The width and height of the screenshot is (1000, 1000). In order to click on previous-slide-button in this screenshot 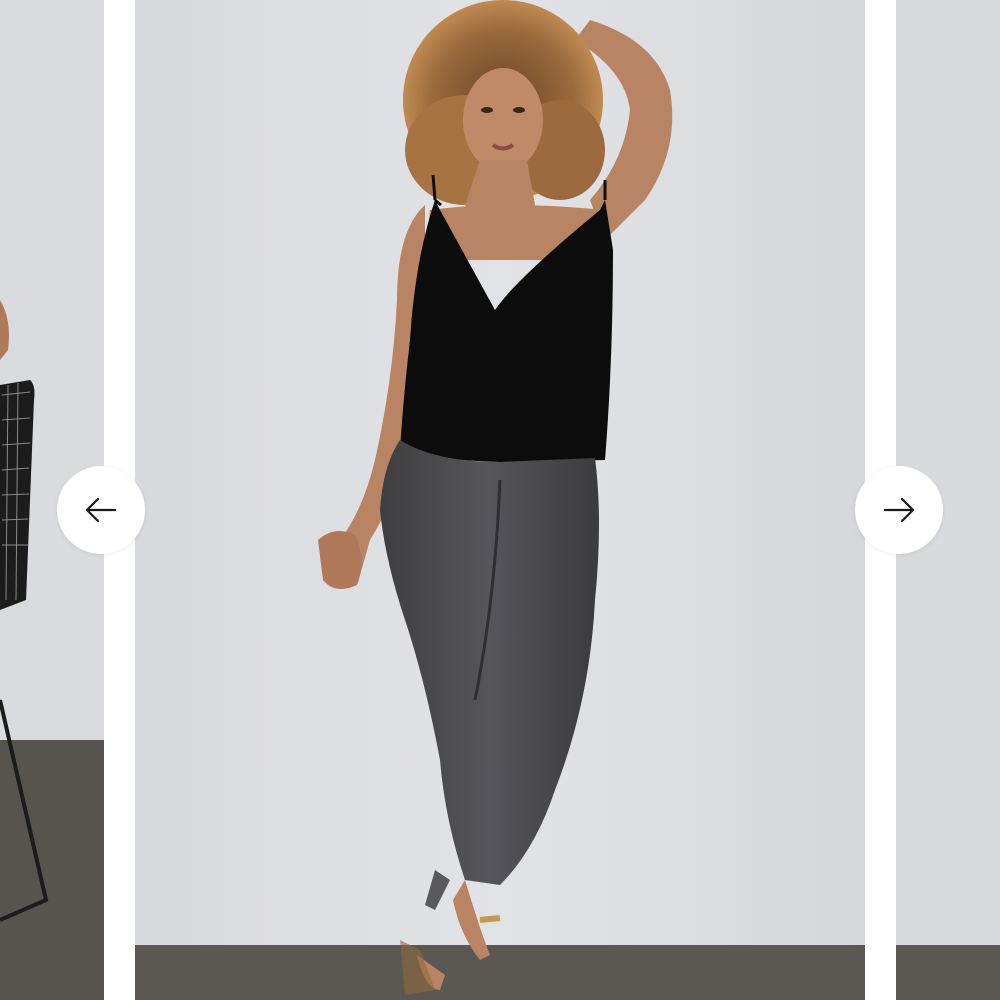, I will do `click(101, 510)`.